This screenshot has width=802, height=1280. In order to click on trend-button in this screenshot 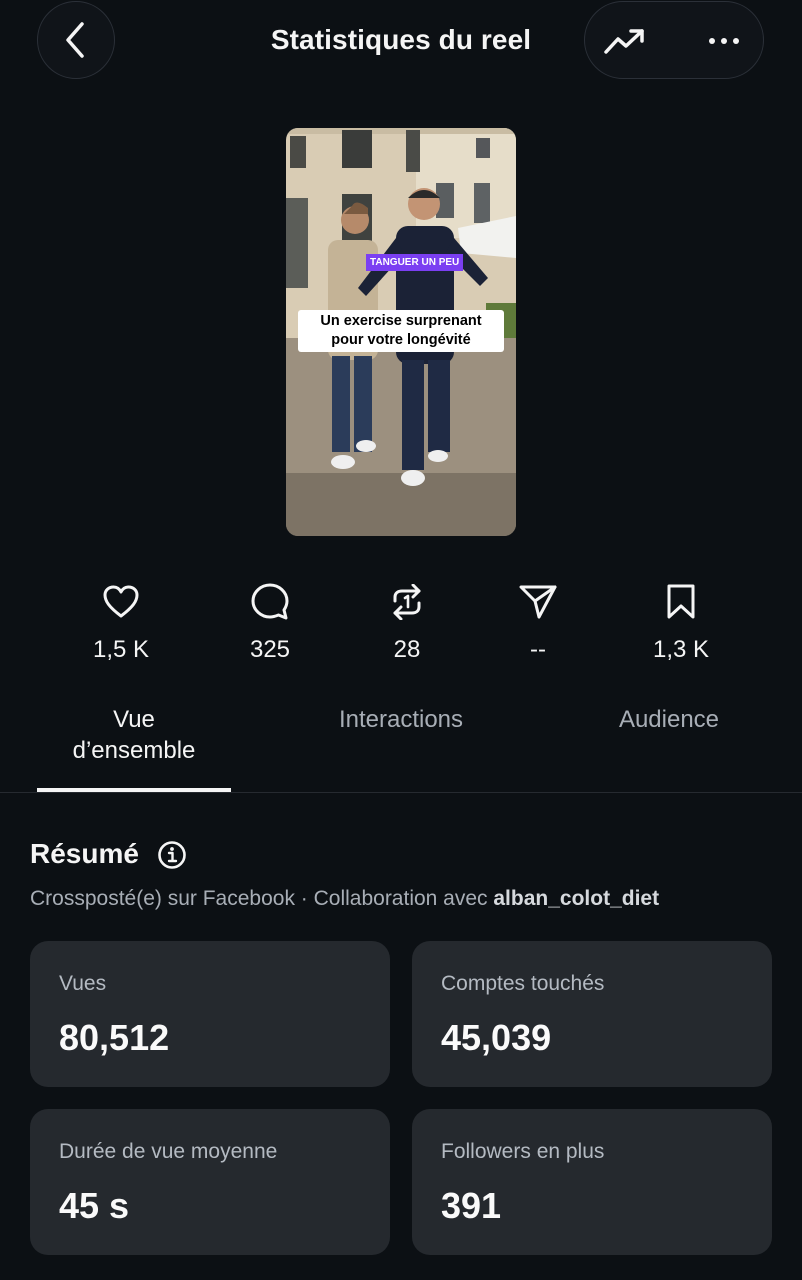, I will do `click(625, 41)`.